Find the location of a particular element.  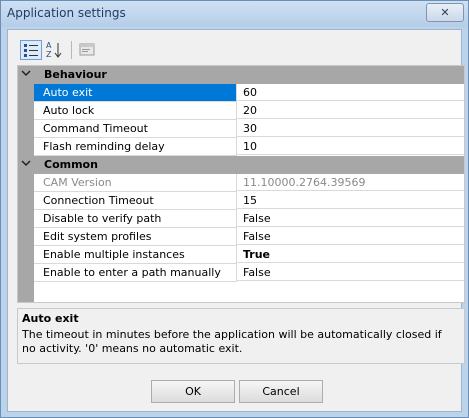

alphabetical-sort-button: A Z is located at coordinates (54, 50).